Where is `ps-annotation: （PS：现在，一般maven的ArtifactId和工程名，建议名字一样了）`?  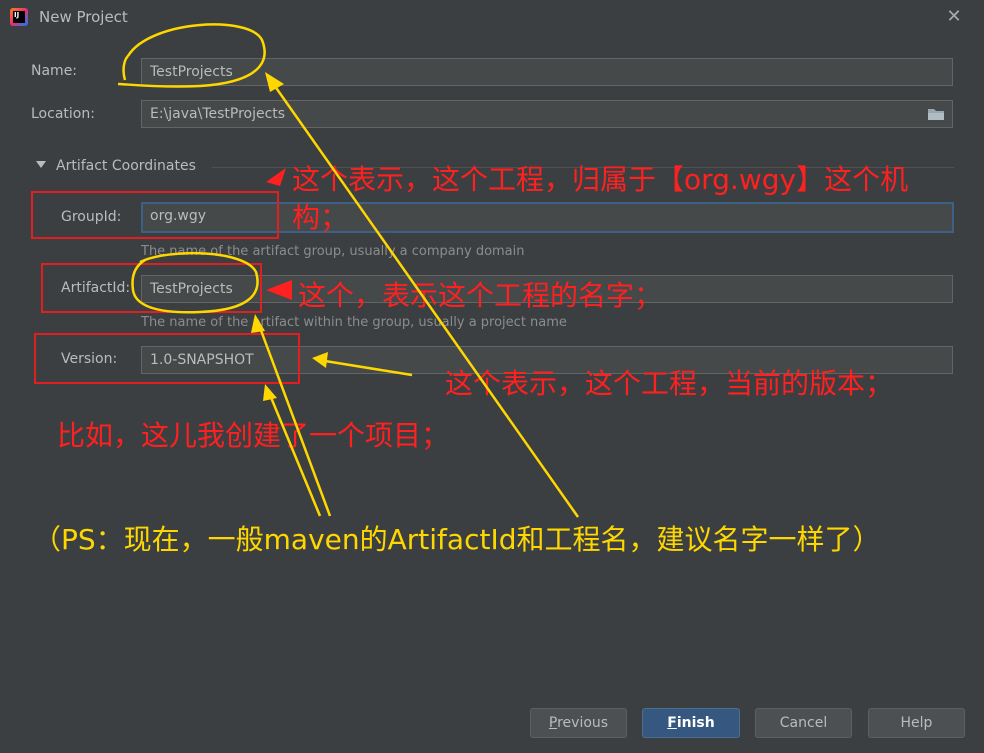
ps-annotation: （PS：现在，一般maven的ArtifactId和工程名，建议名字一样了） is located at coordinates (457, 539).